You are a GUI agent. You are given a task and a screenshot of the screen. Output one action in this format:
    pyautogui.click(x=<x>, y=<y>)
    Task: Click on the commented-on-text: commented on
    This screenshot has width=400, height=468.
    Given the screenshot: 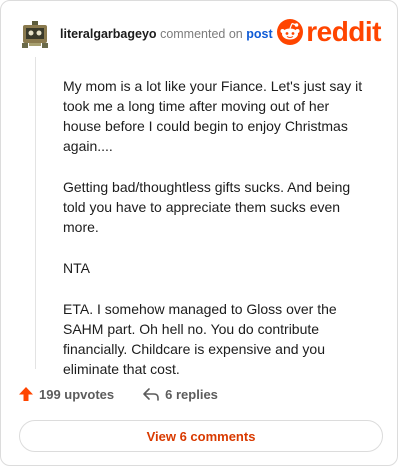 What is the action you would take?
    pyautogui.click(x=201, y=34)
    